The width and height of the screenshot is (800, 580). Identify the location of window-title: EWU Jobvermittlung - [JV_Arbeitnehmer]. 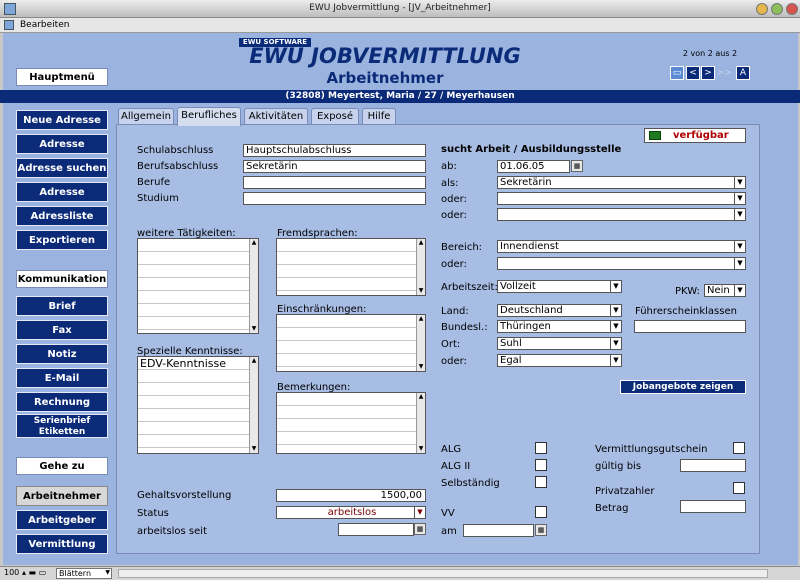
(400, 8).